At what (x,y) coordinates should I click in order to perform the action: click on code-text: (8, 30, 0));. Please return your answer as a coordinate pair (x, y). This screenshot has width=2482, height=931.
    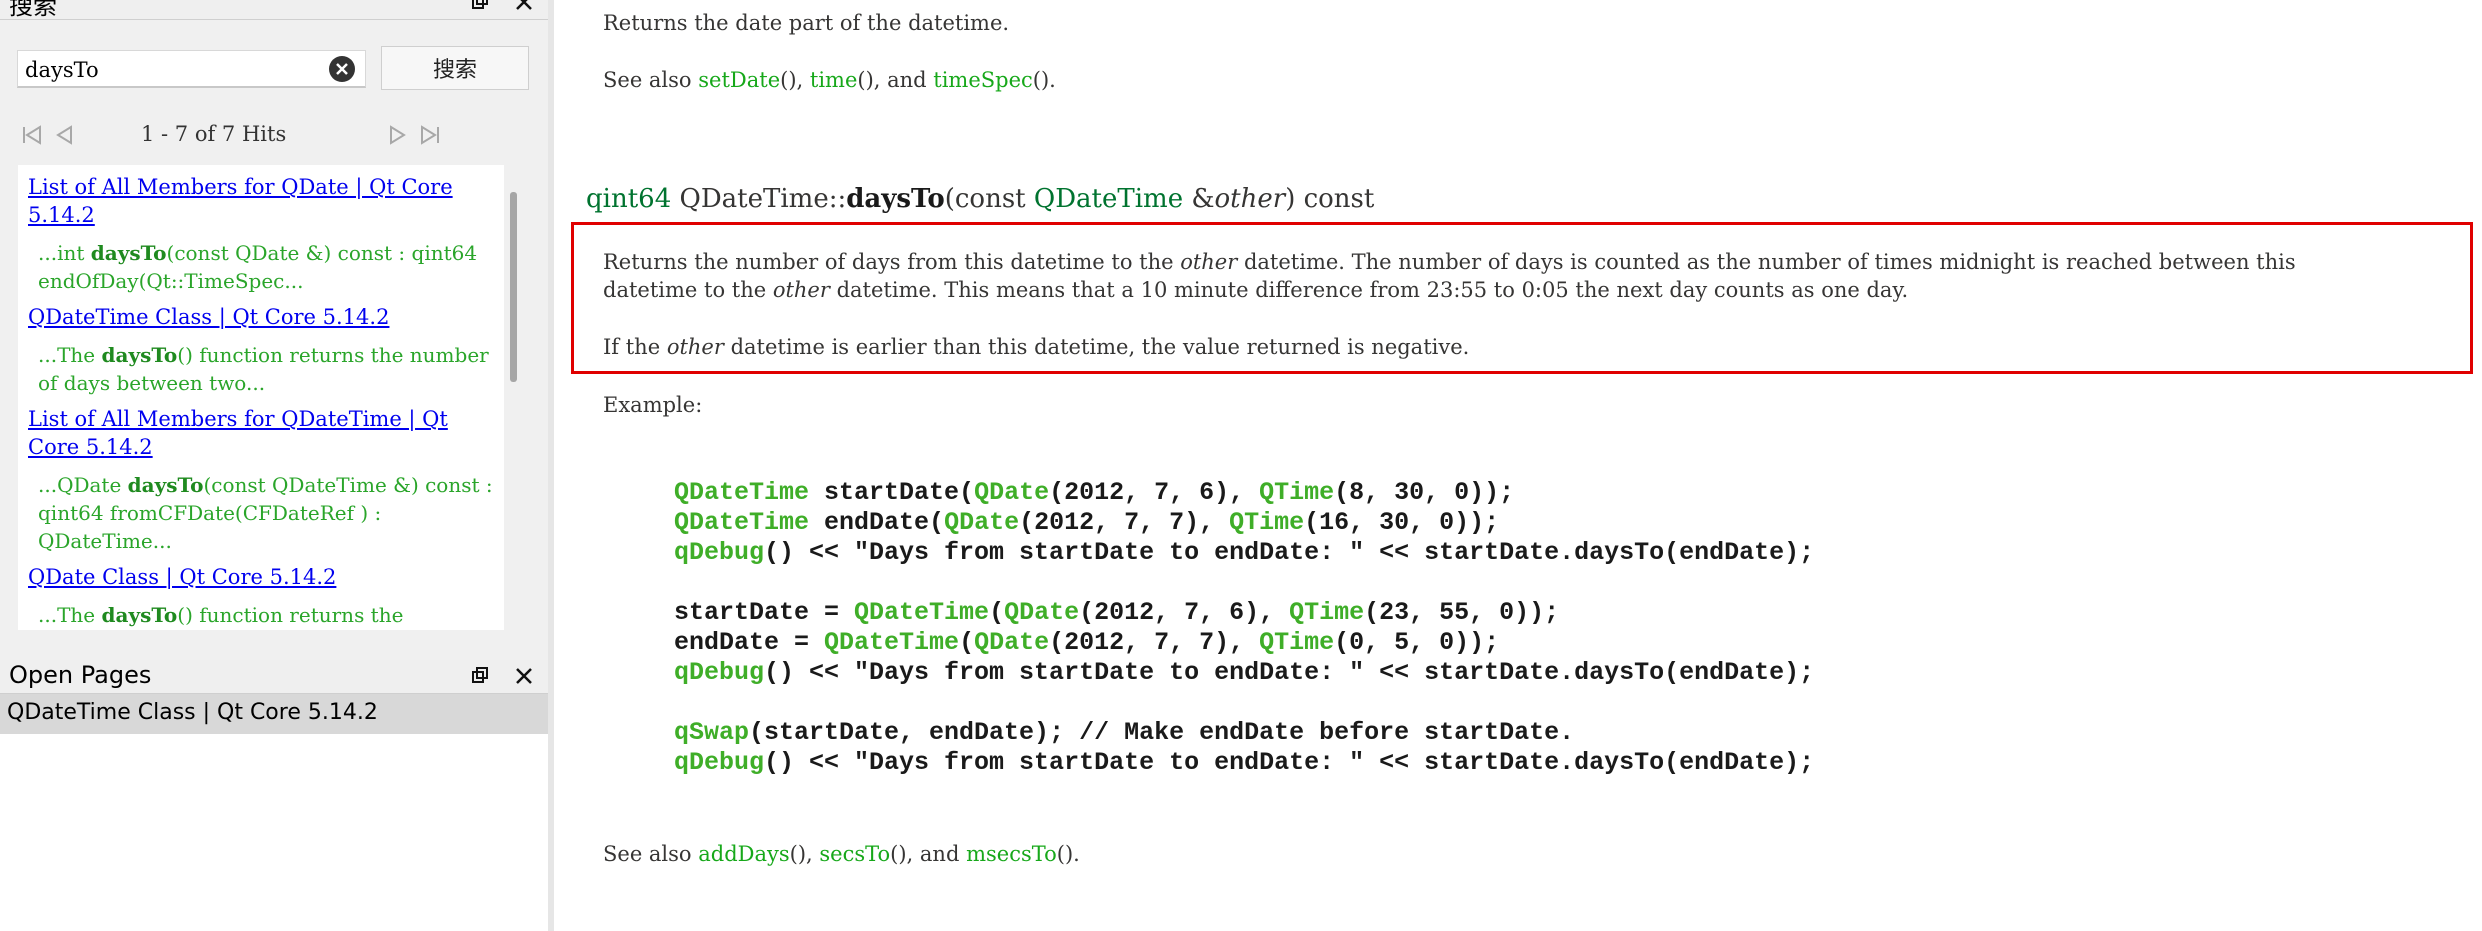
    Looking at the image, I should click on (1424, 492).